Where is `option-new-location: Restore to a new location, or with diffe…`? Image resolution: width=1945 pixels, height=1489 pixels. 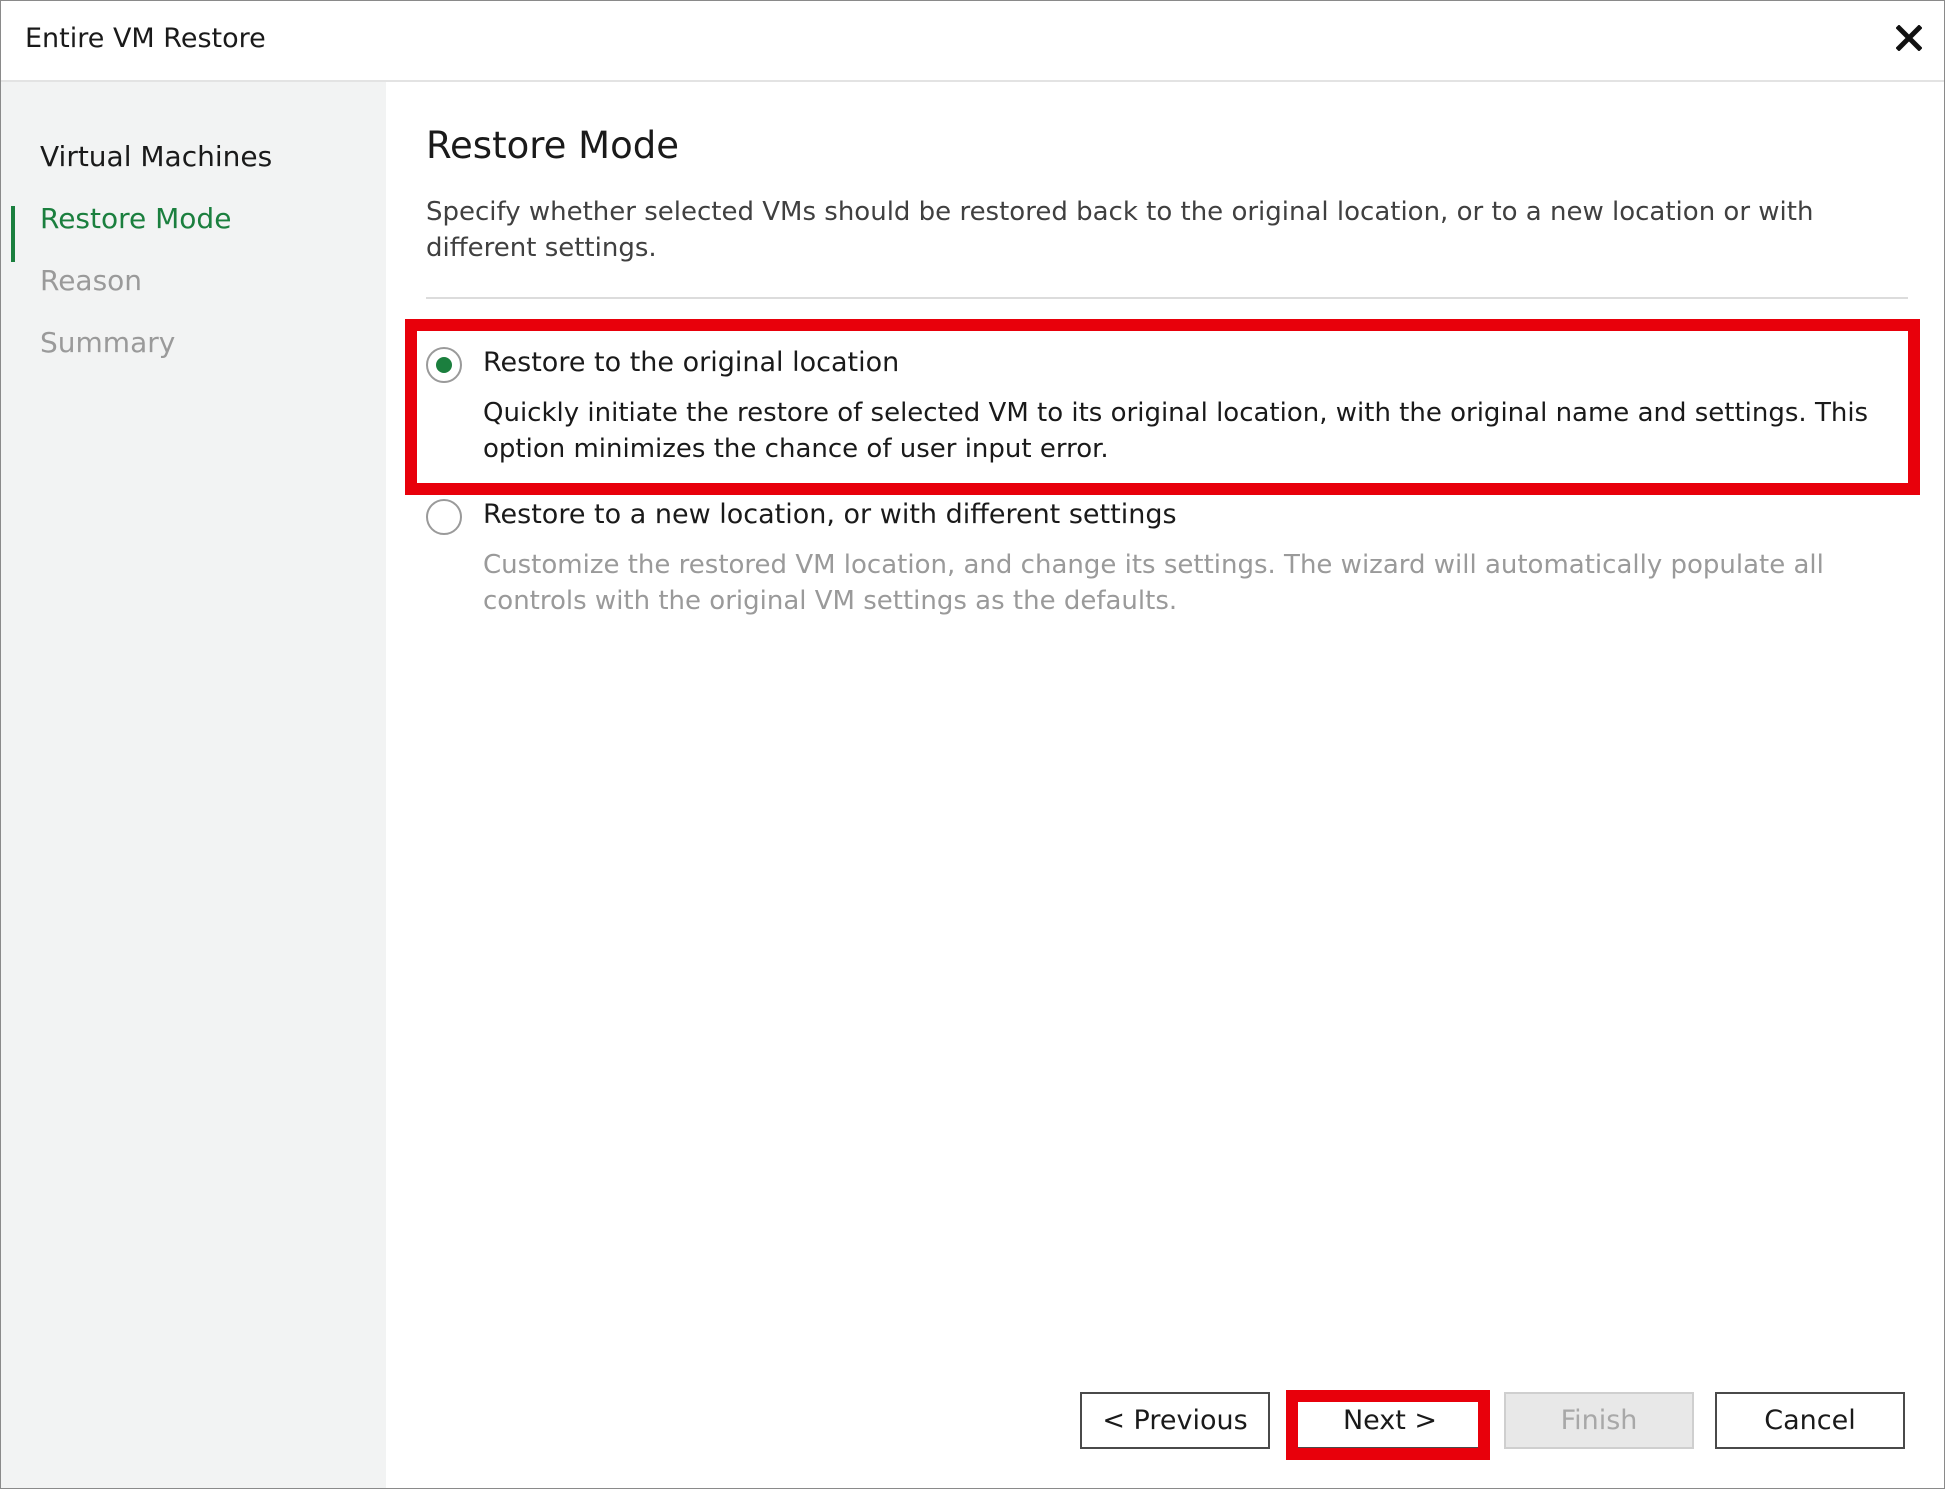 option-new-location: Restore to a new location, or with diffe… is located at coordinates (1166, 557).